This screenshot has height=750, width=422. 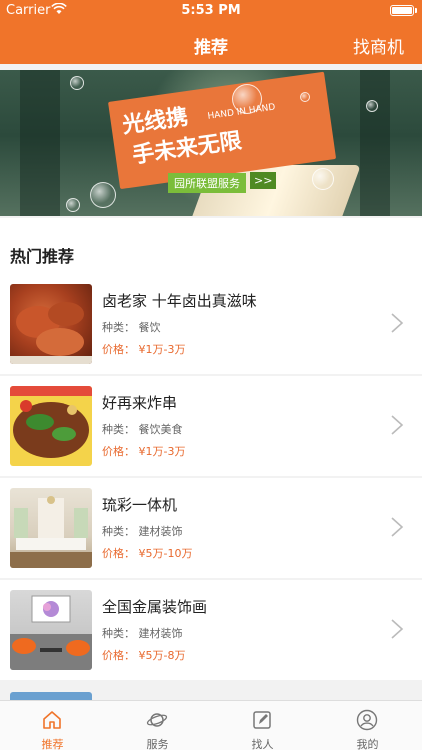 What do you see at coordinates (367, 744) in the screenshot?
I see `tab-label: 我的` at bounding box center [367, 744].